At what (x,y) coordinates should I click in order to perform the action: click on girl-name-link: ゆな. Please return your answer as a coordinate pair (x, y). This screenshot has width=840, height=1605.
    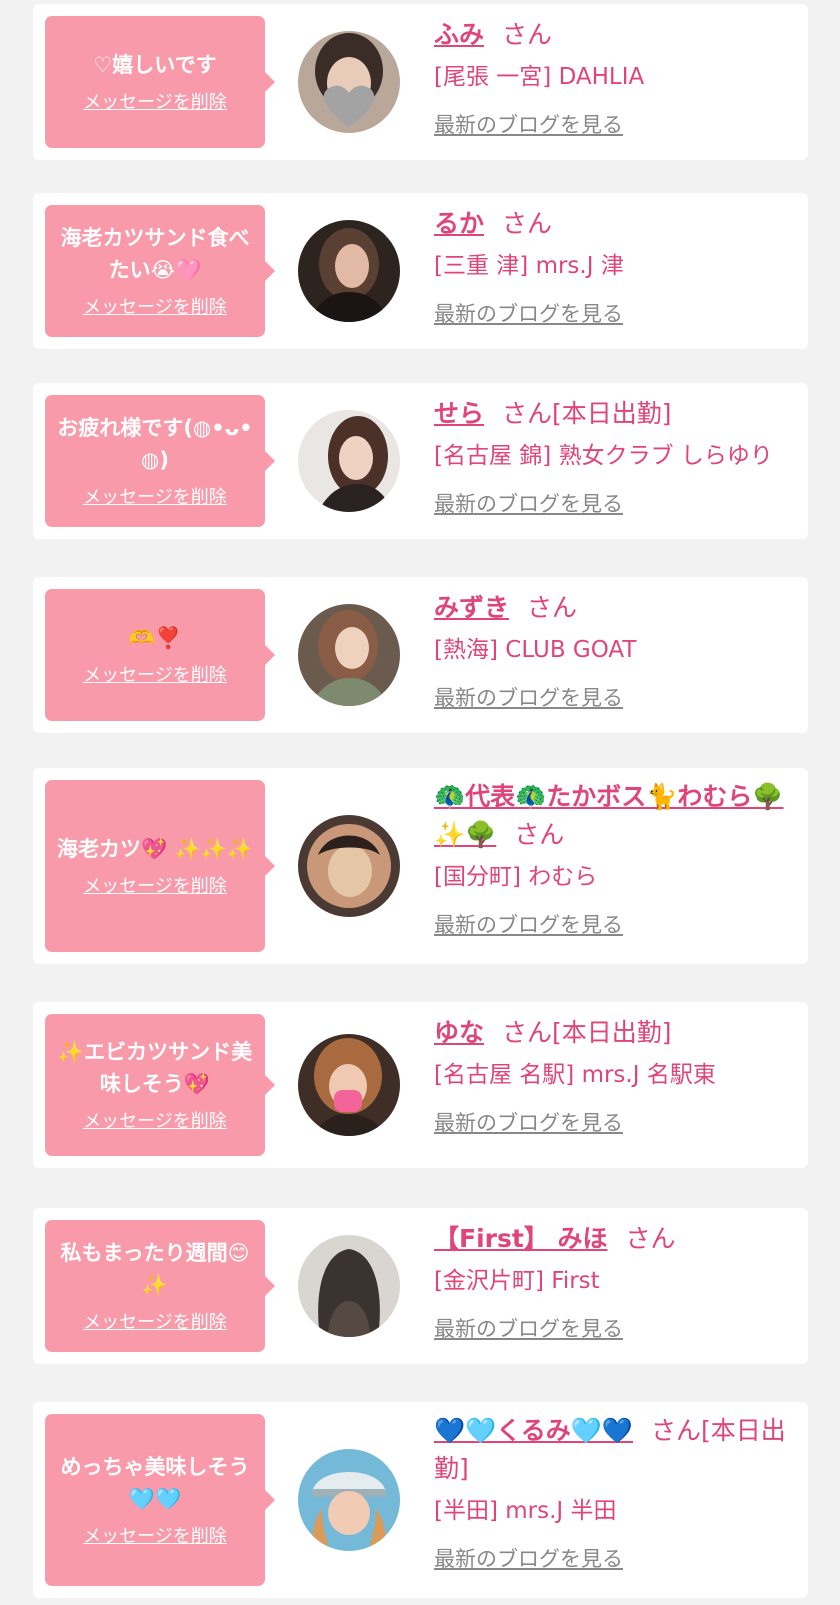
    Looking at the image, I should click on (459, 1032).